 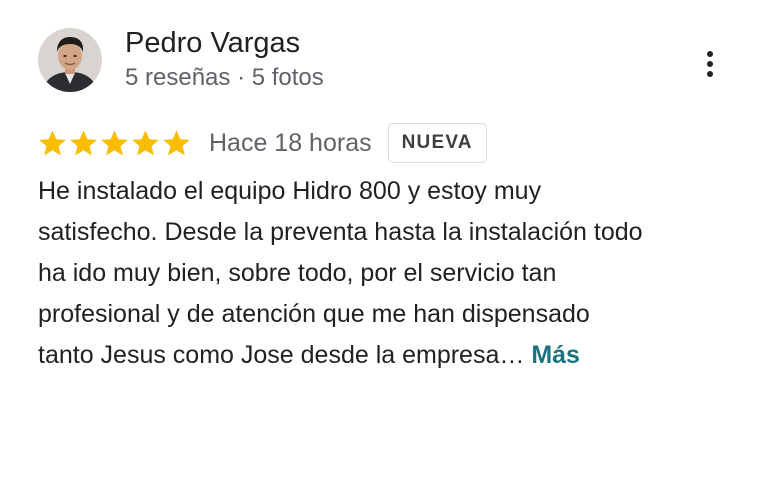 What do you see at coordinates (212, 43) in the screenshot?
I see `reviewer-name: Pedro Vargas` at bounding box center [212, 43].